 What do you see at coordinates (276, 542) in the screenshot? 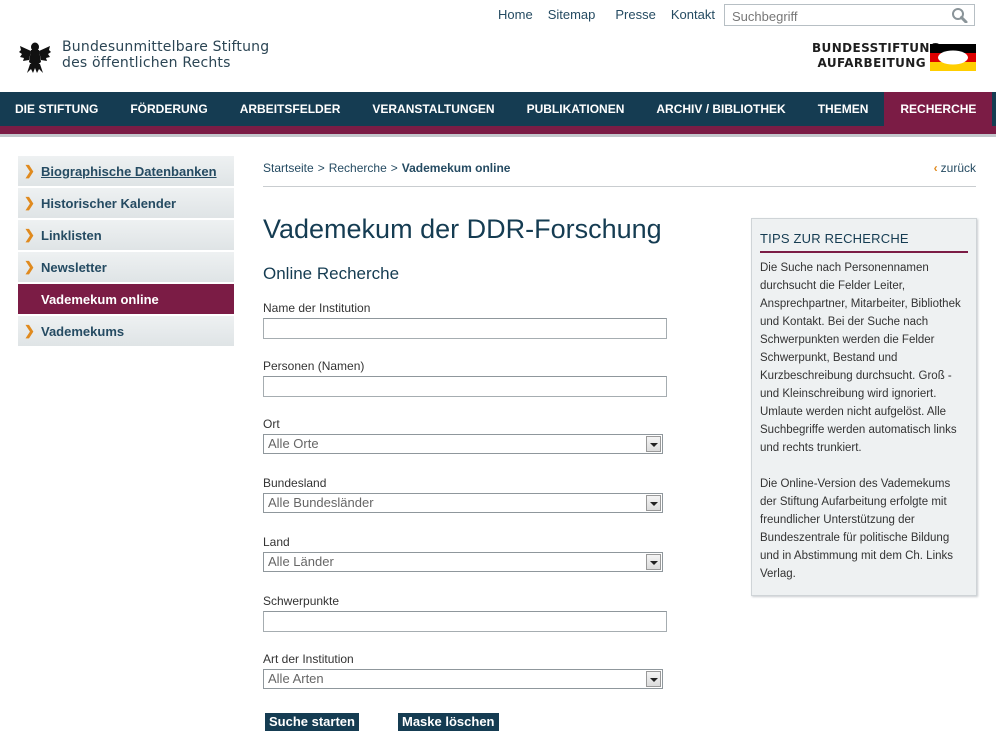
I see `land-label: Land` at bounding box center [276, 542].